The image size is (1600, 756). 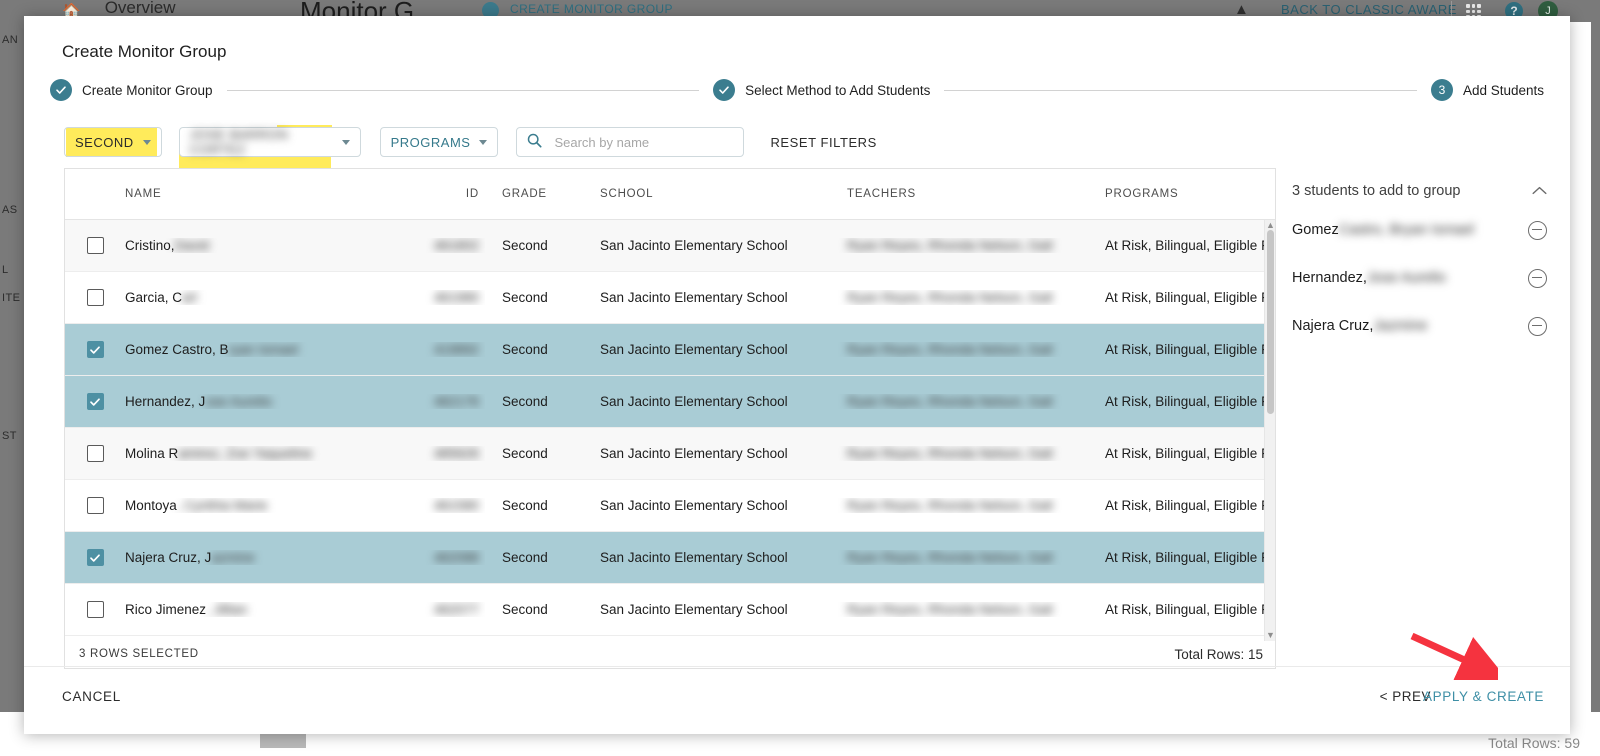 What do you see at coordinates (823, 142) in the screenshot?
I see `reset-filters-button: RESET FILTERS` at bounding box center [823, 142].